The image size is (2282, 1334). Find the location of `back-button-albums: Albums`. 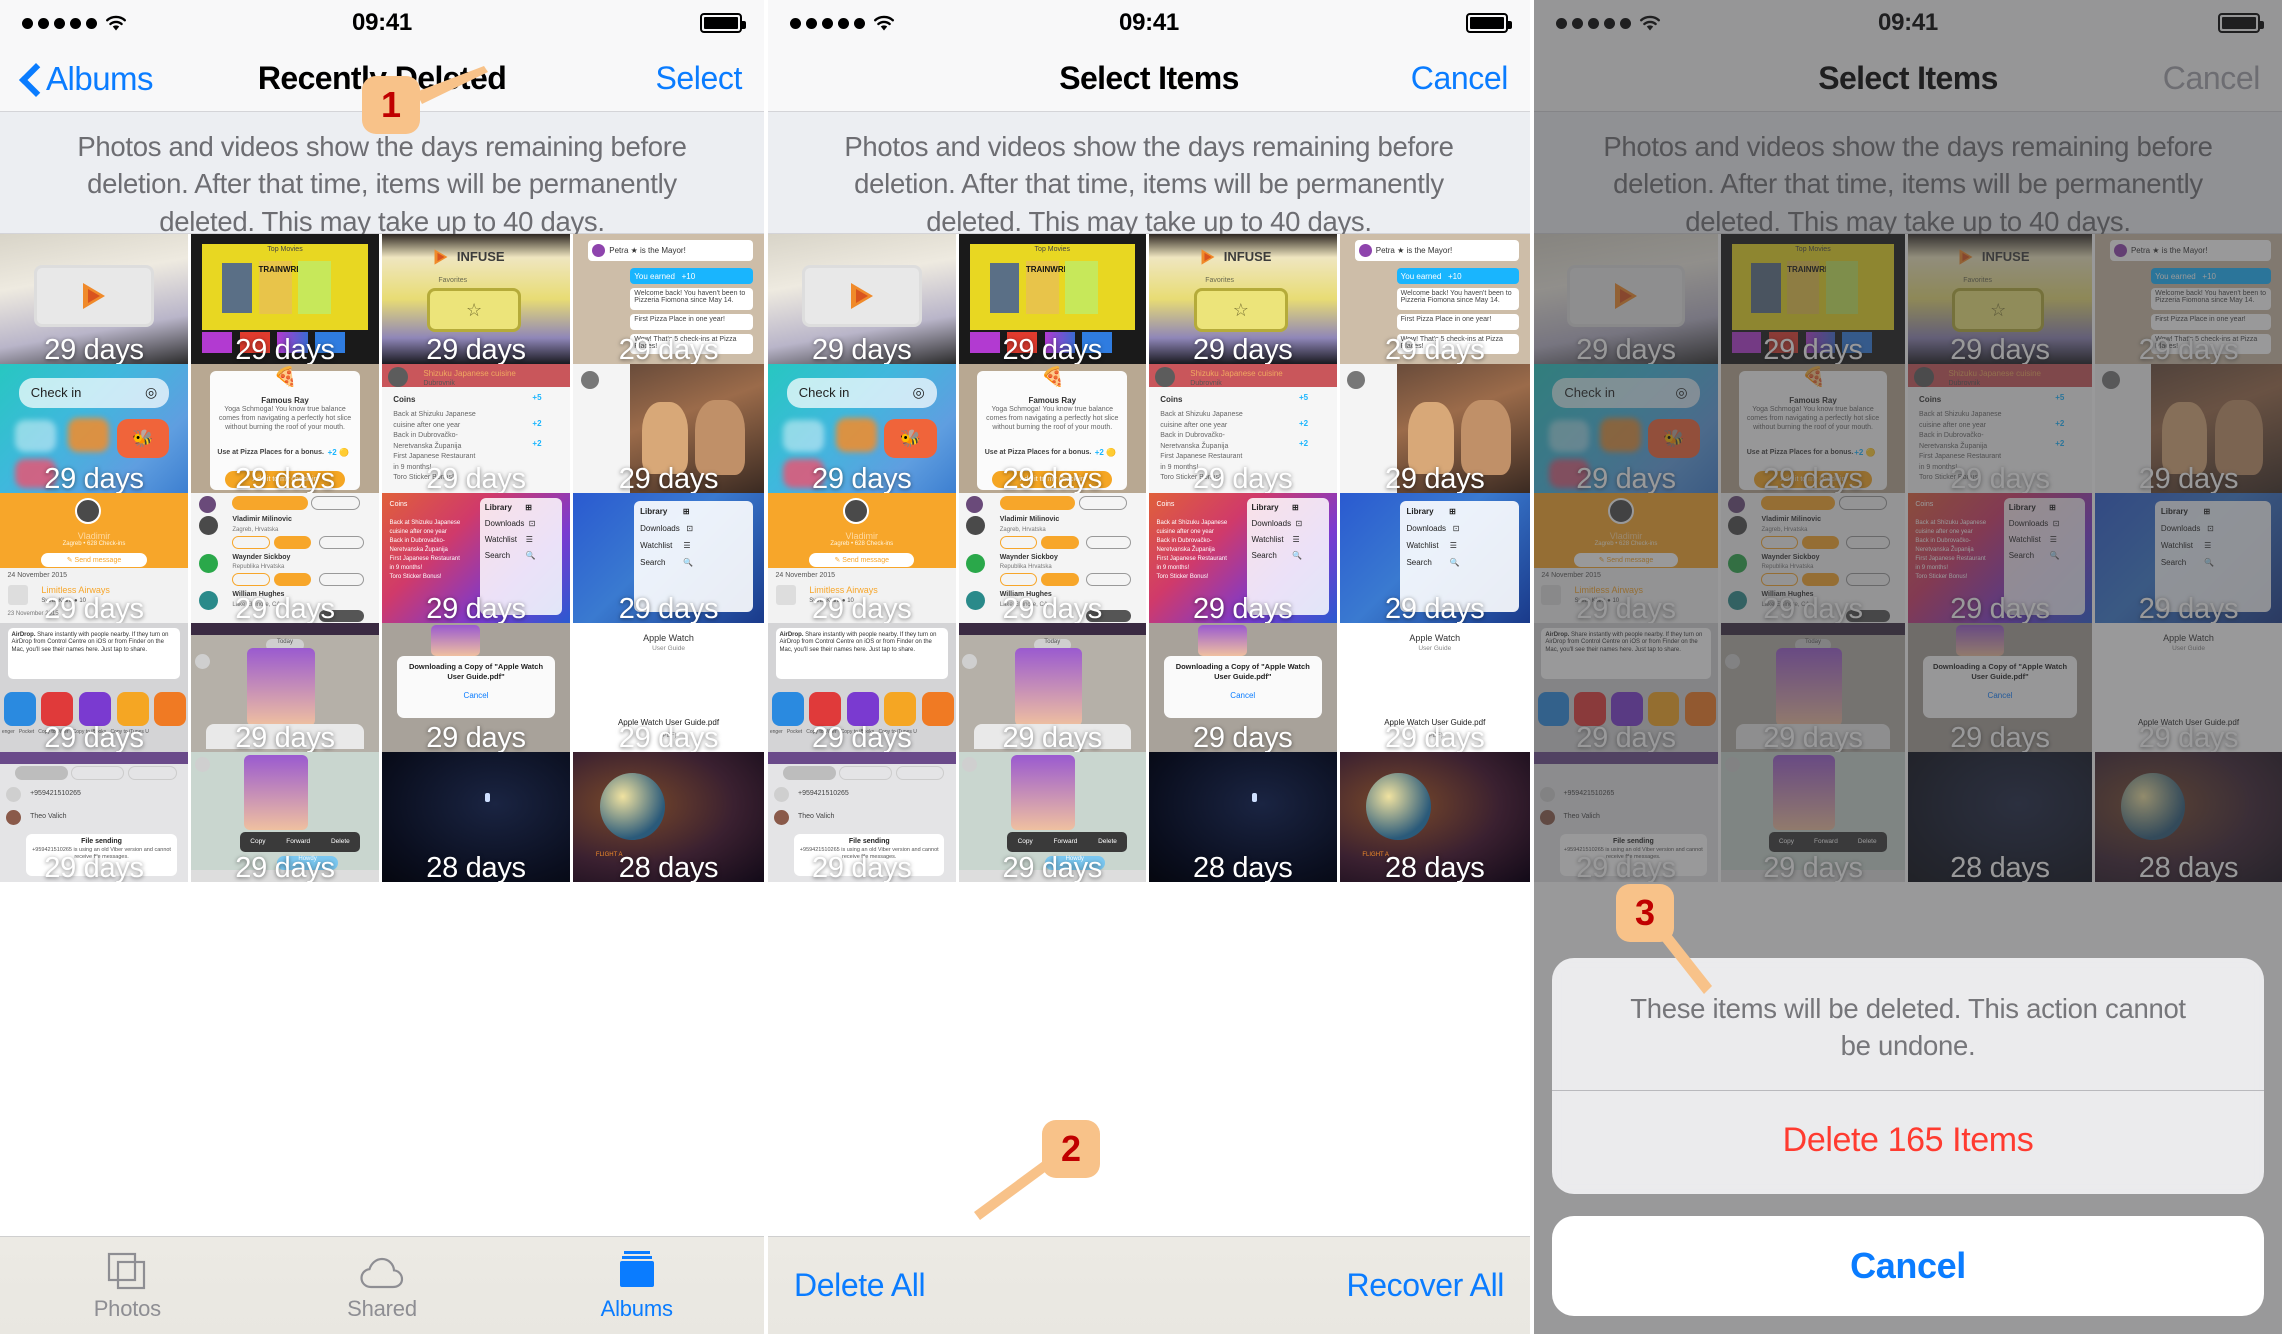

back-button-albums: Albums is located at coordinates (88, 79).